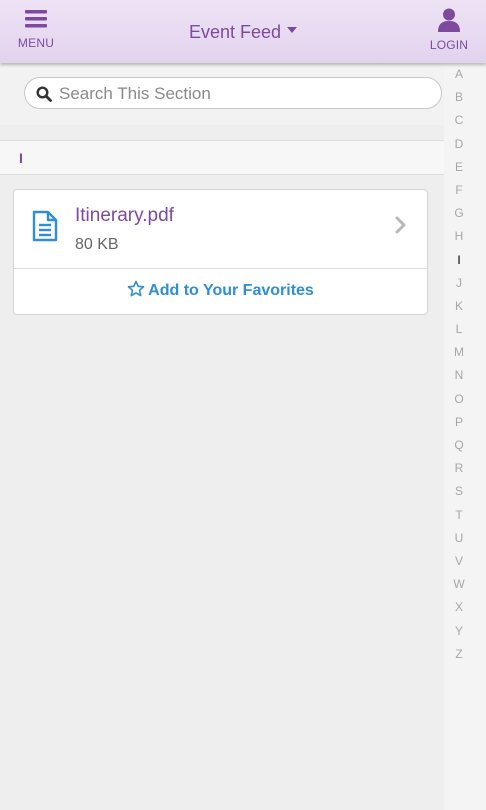  What do you see at coordinates (97, 244) in the screenshot?
I see `file-size: 80 KB` at bounding box center [97, 244].